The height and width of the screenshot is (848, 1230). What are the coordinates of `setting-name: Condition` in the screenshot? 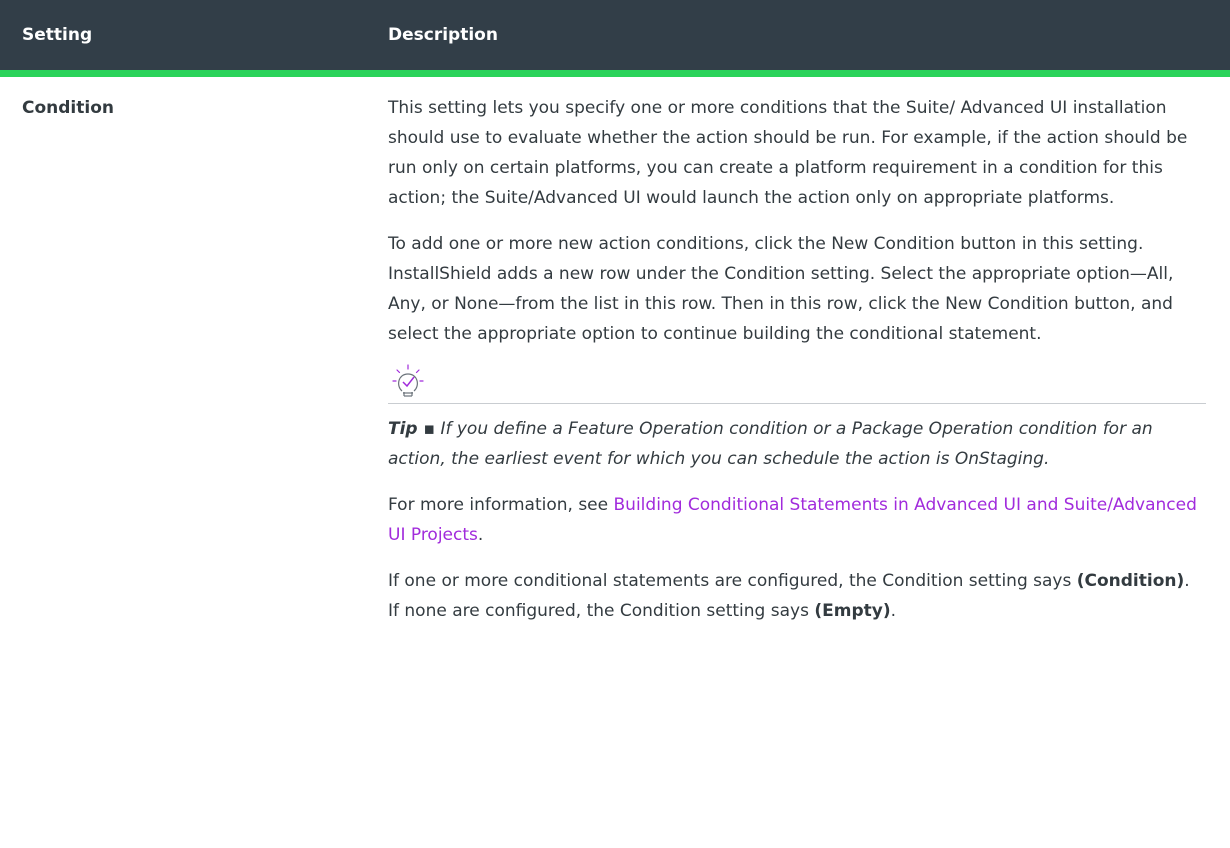 It's located at (68, 108).